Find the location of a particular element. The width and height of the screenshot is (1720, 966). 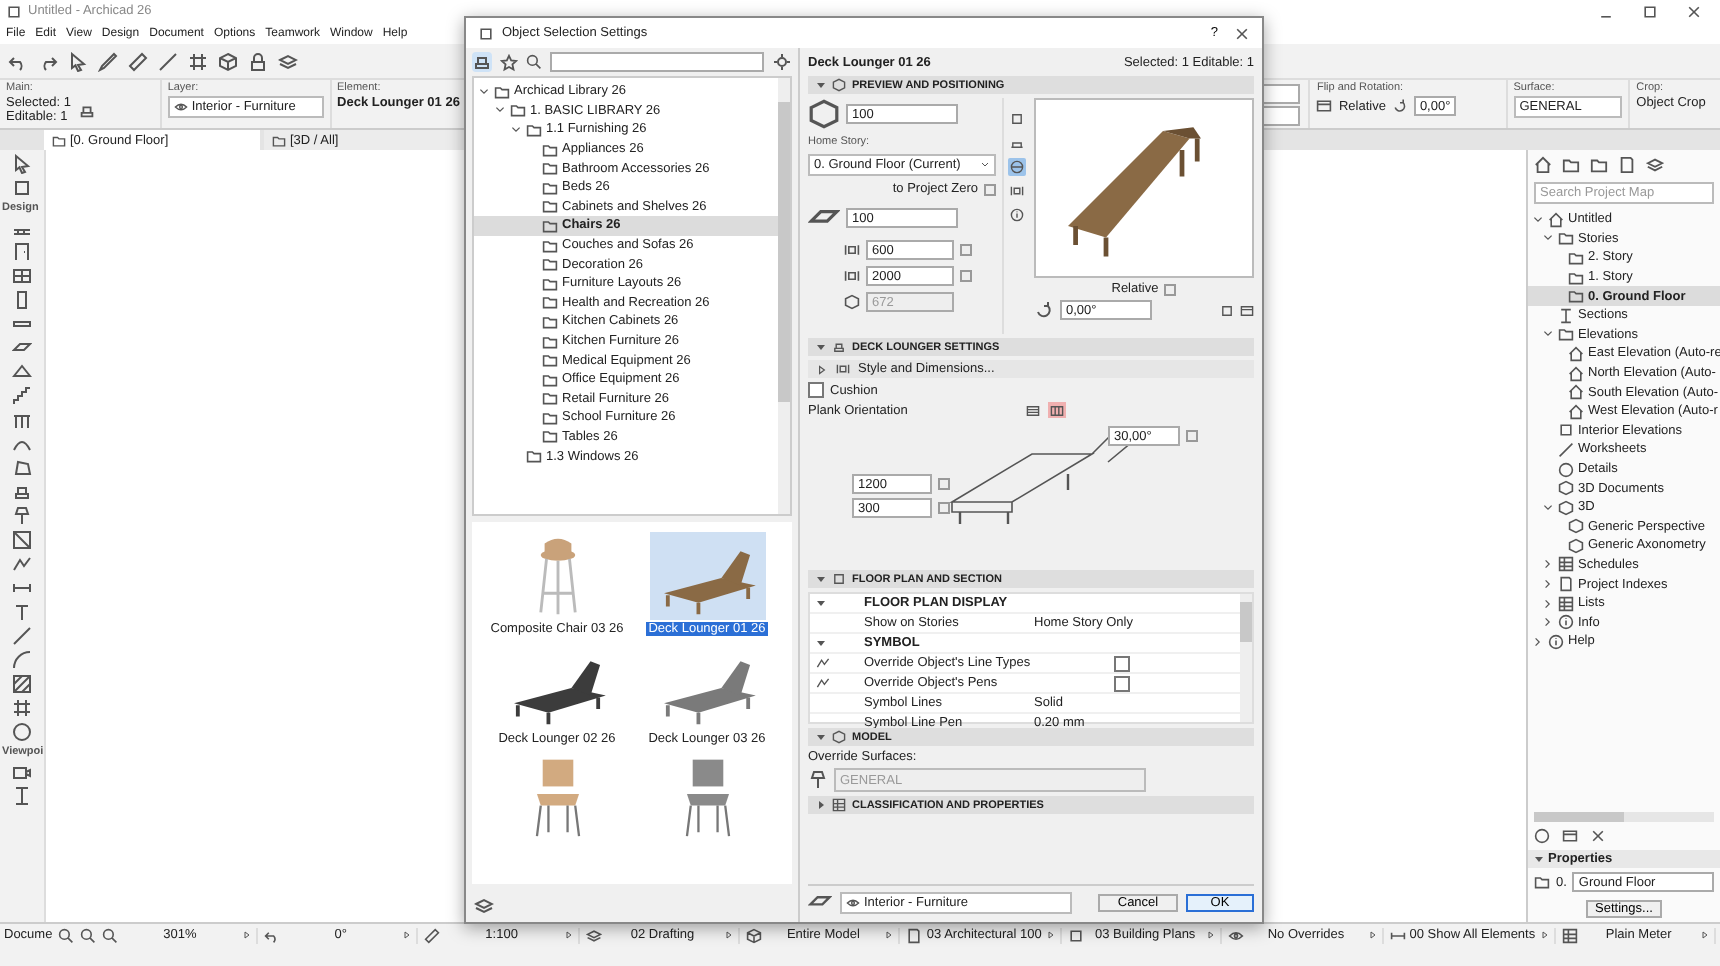

plan-icon is located at coordinates (1075, 935).